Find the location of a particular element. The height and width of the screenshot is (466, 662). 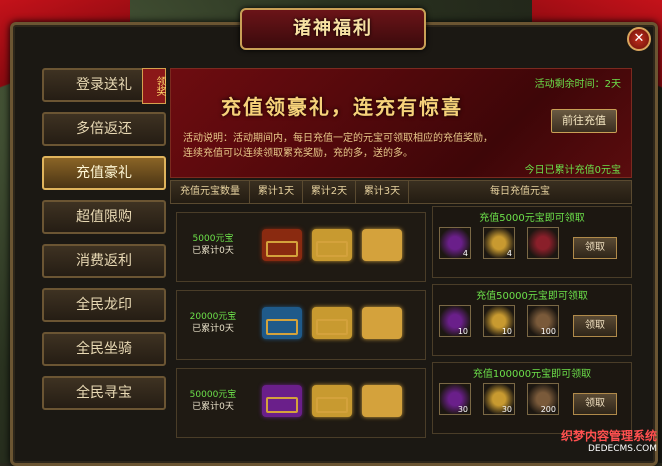

sidebar-item-label: 消费返利 is located at coordinates (104, 261).